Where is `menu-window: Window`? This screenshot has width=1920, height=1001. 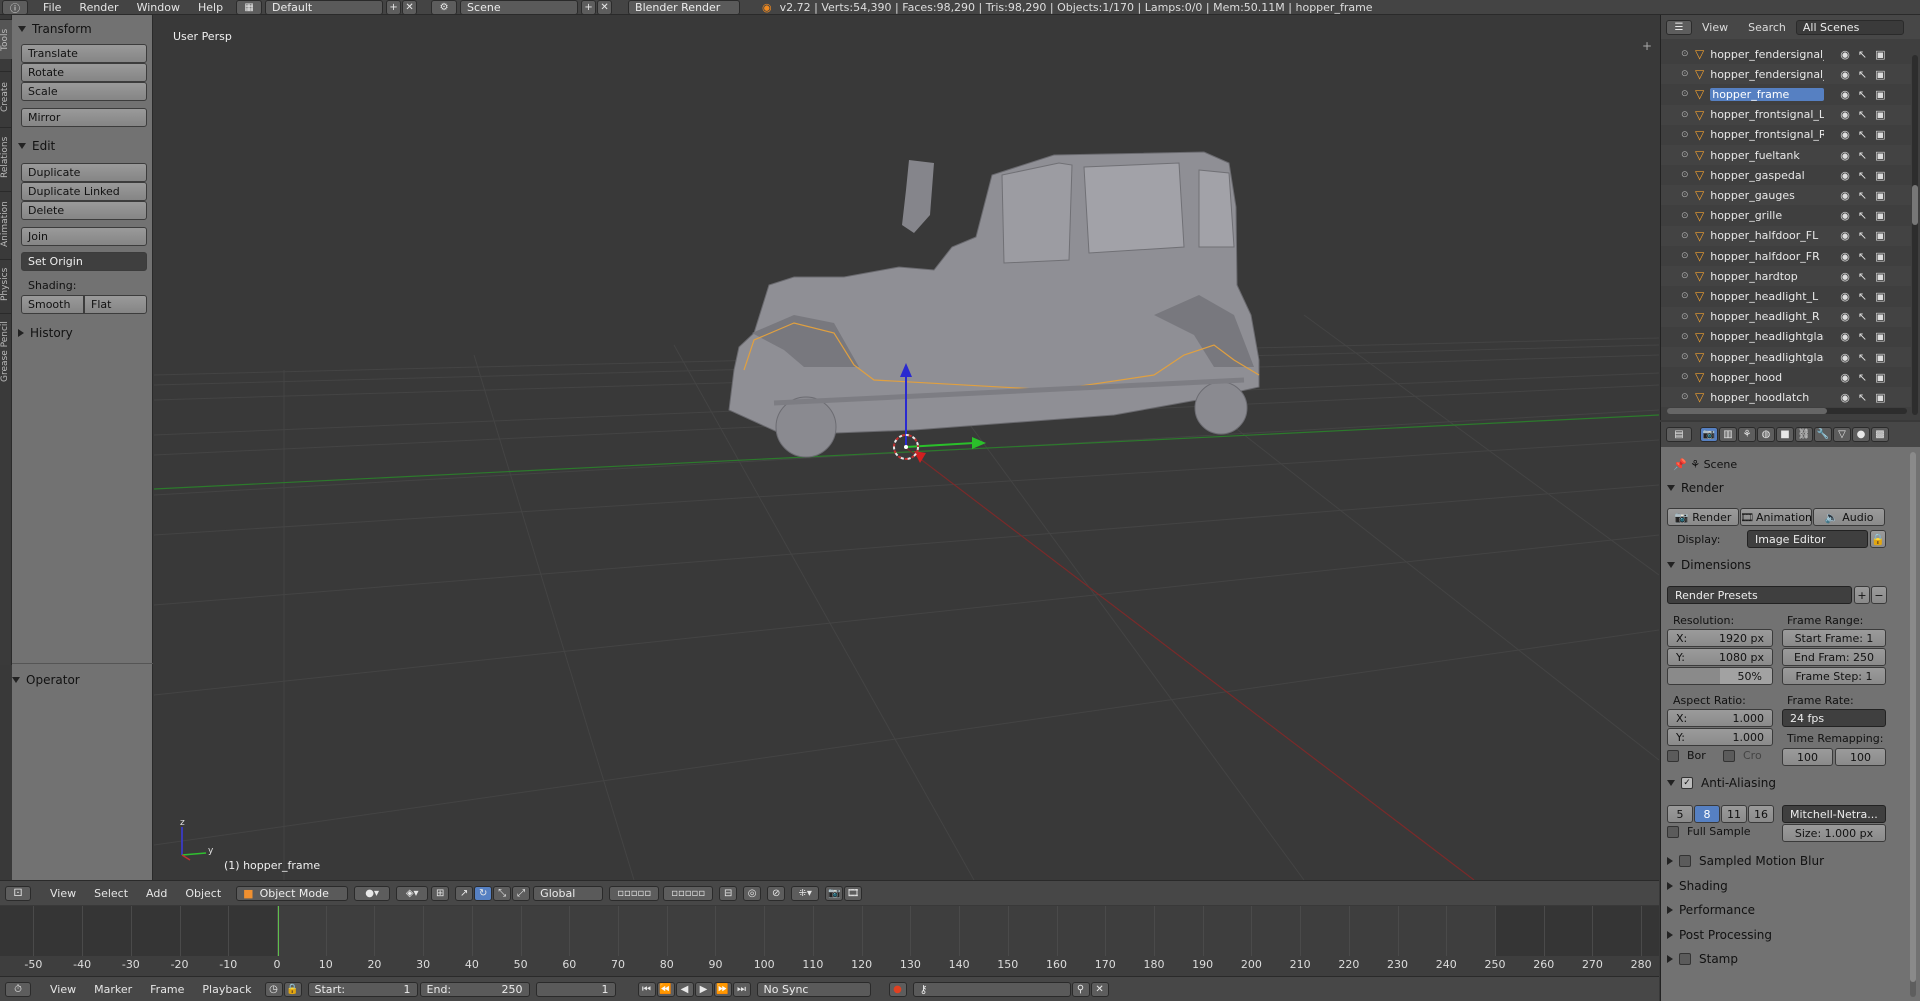
menu-window: Window is located at coordinates (158, 7).